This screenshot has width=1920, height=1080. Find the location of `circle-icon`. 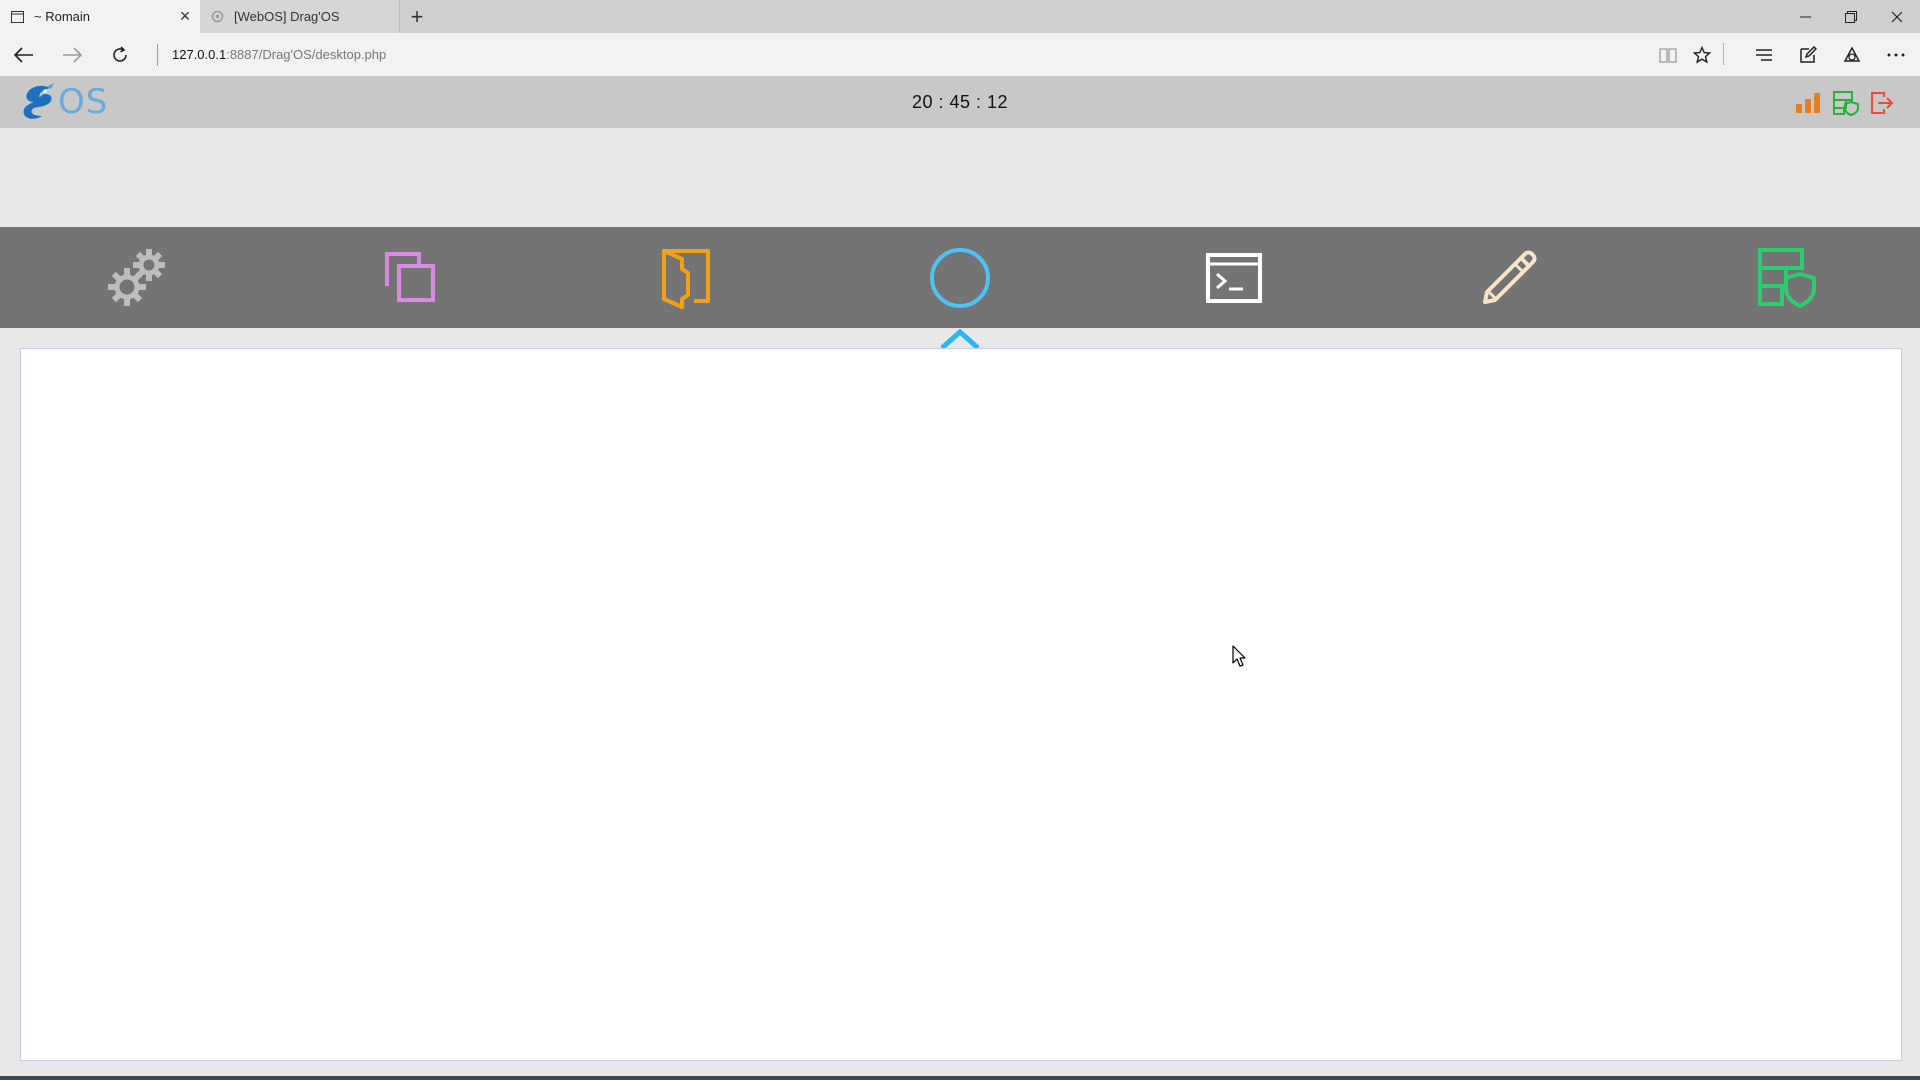

circle-icon is located at coordinates (960, 278).